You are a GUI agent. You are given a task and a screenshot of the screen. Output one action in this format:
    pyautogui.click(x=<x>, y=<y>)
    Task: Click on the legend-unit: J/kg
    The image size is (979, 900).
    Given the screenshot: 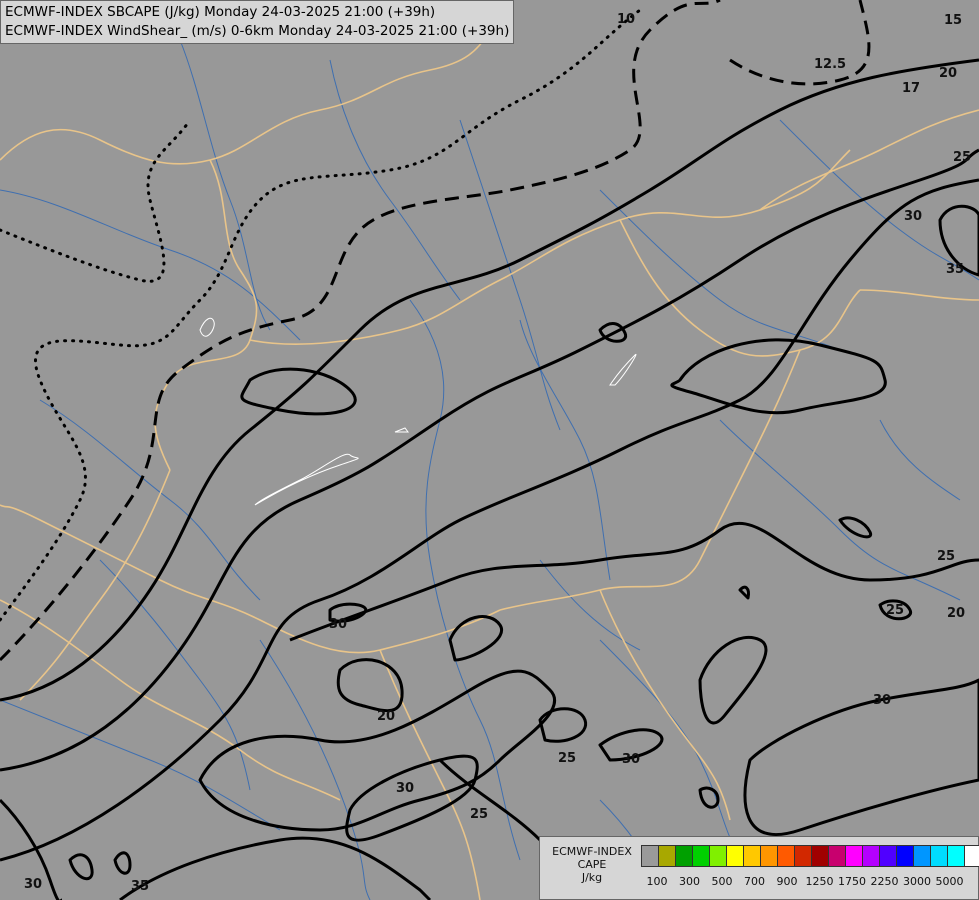 What is the action you would take?
    pyautogui.click(x=592, y=877)
    